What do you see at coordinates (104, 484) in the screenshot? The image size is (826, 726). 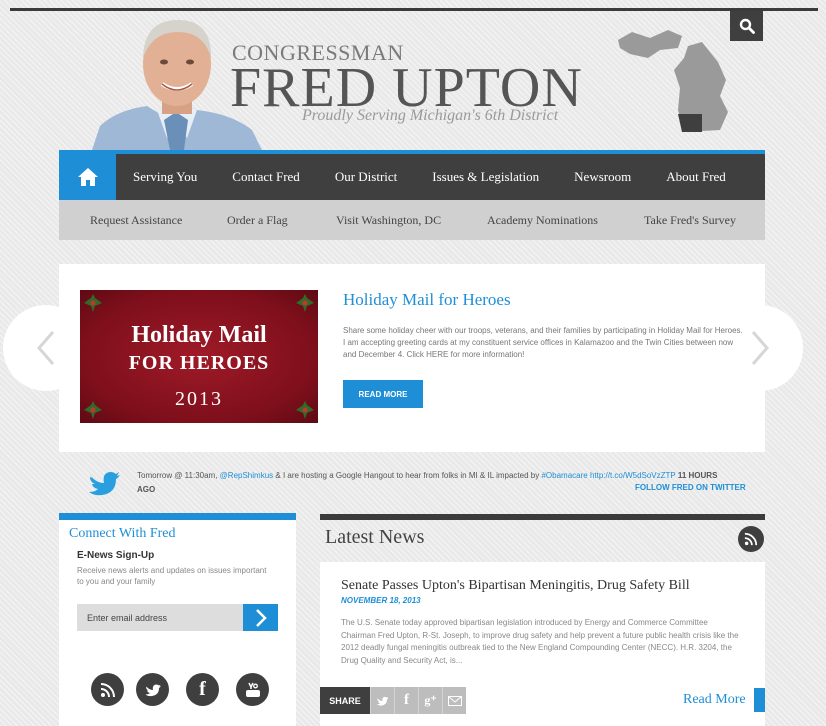 I see `twitter-bird-icon` at bounding box center [104, 484].